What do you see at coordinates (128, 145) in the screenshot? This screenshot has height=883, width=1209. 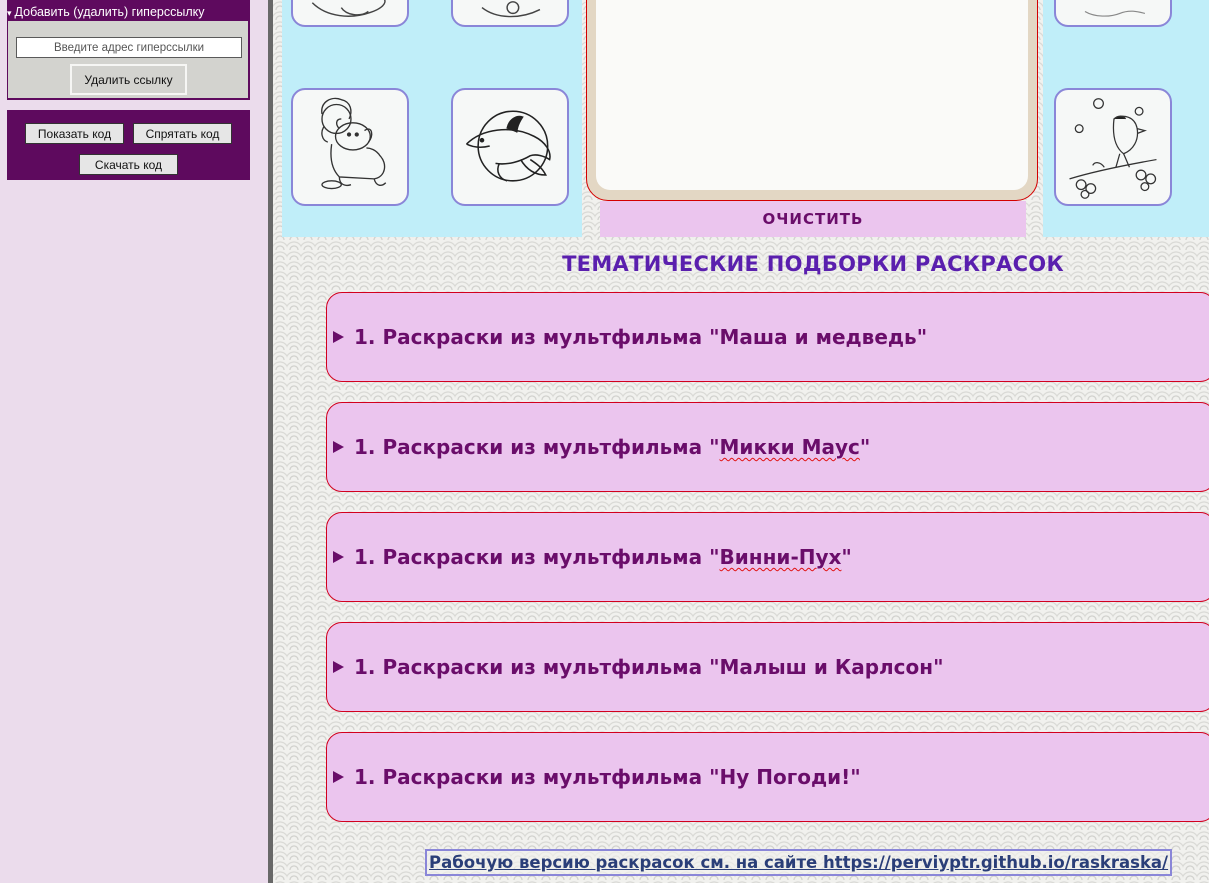 I see `code-panel: Показать код Спрятать код Скачать код` at bounding box center [128, 145].